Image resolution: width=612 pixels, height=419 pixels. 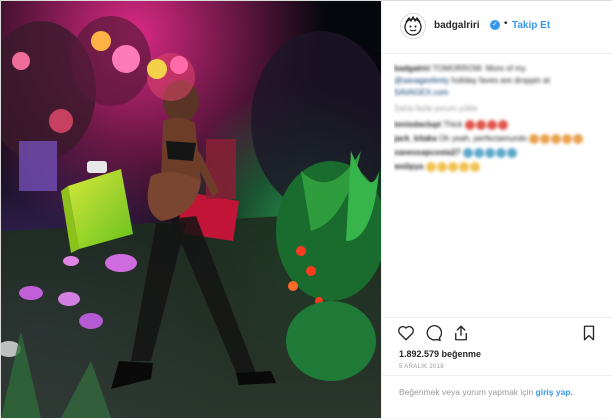 What do you see at coordinates (479, 68) in the screenshot?
I see `caption-text-1: TOMORROW. More of my` at bounding box center [479, 68].